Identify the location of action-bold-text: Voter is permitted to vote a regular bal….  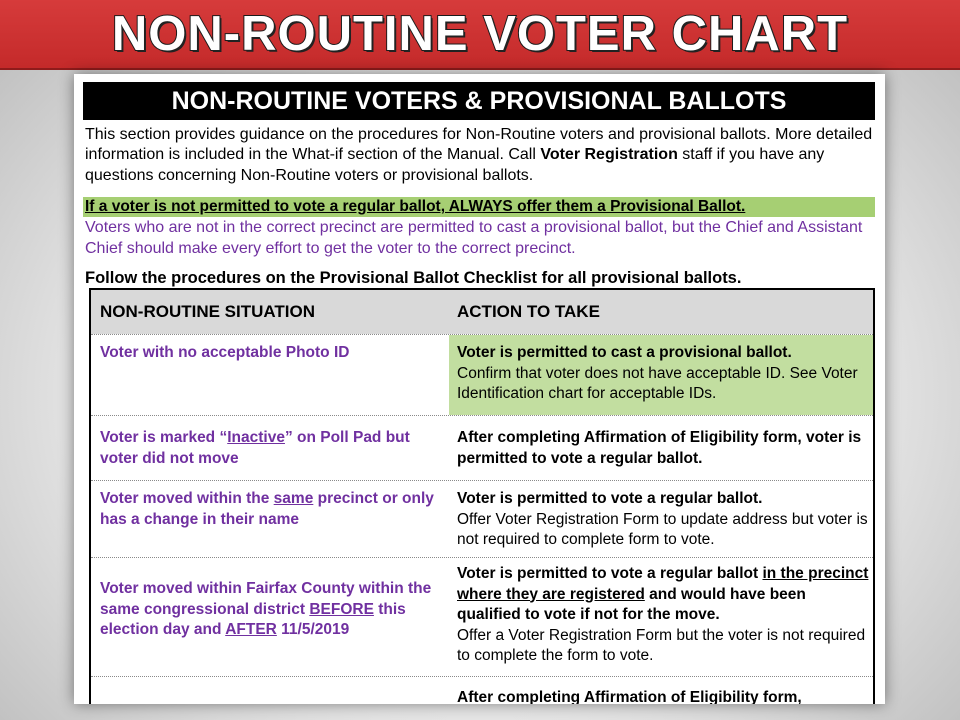
(610, 573).